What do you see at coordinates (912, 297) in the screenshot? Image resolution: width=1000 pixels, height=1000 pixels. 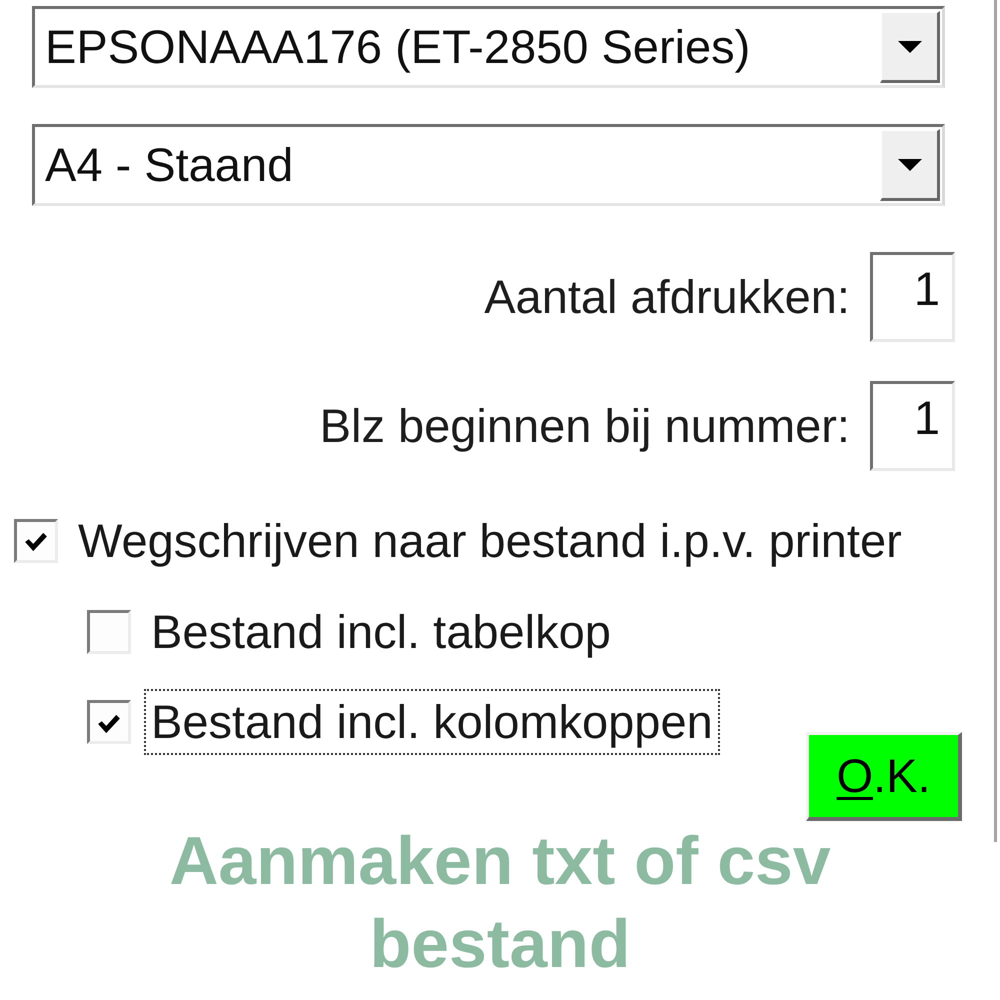 I see `copies-field: 1` at bounding box center [912, 297].